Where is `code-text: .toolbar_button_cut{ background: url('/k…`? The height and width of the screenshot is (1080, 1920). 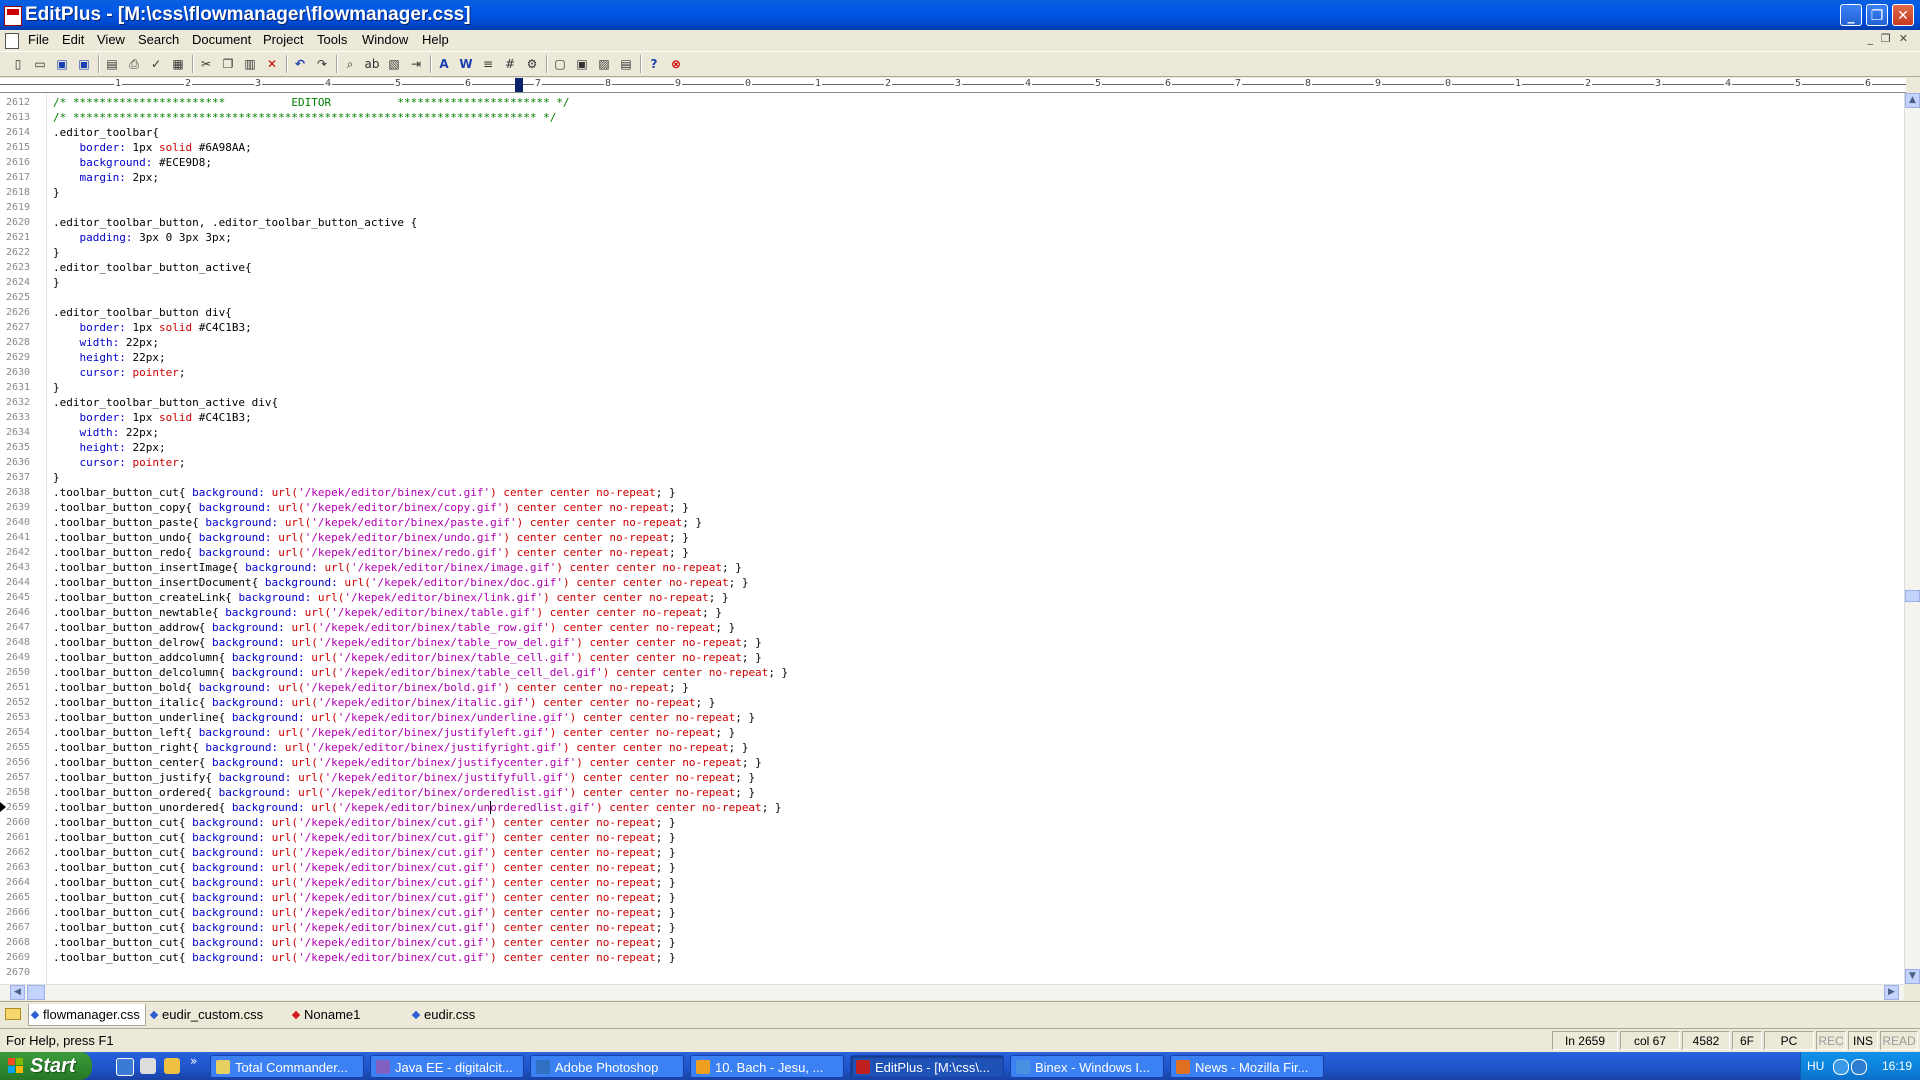 code-text: .toolbar_button_cut{ background: url('/k… is located at coordinates (364, 882).